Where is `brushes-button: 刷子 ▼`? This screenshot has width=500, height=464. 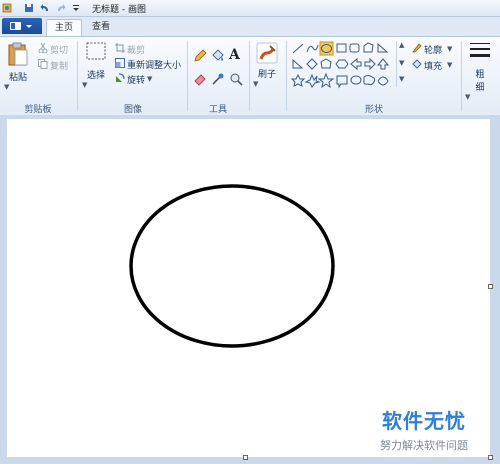 brushes-button: 刷子 ▼ is located at coordinates (267, 69).